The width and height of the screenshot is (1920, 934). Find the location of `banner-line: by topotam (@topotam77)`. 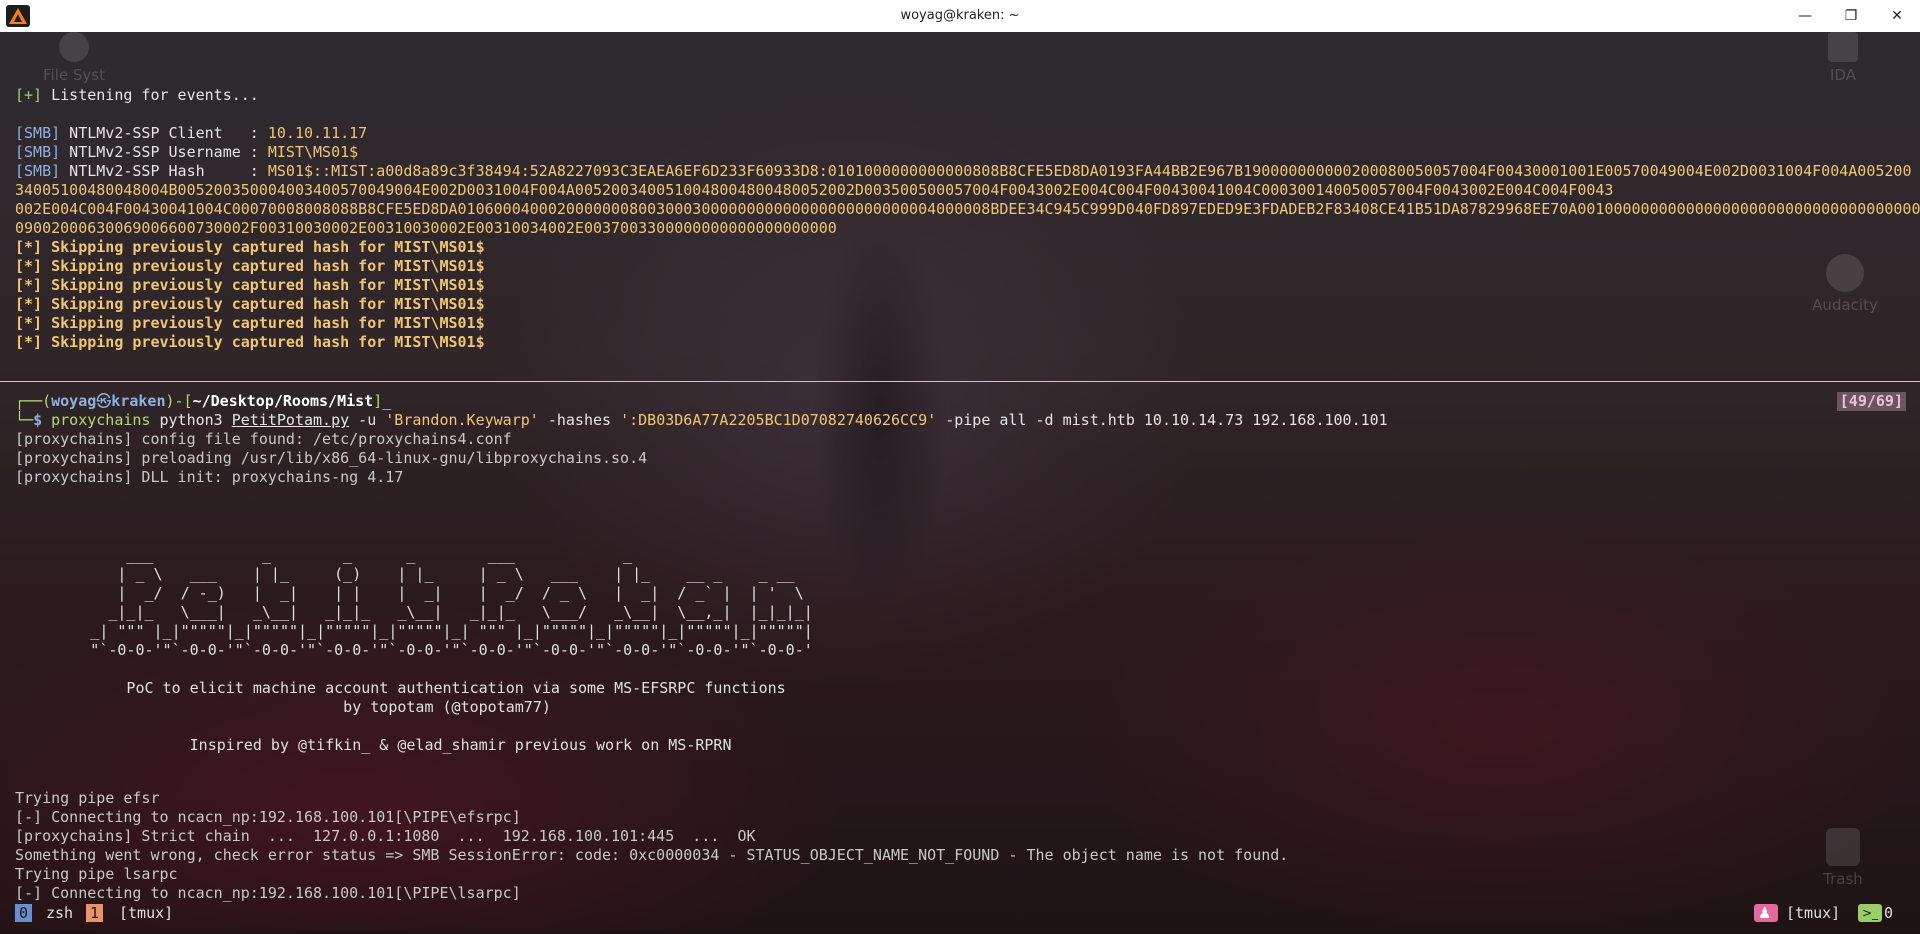

banner-line: by topotam (@topotam77) is located at coordinates (275, 707).